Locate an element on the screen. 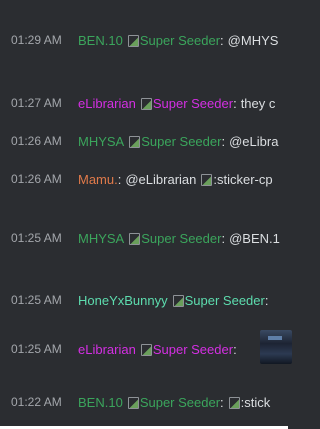 The image size is (320, 429). chat-message: 01:26 AM MHYSA Super Seeder: @eLibra is located at coordinates (144, 141).